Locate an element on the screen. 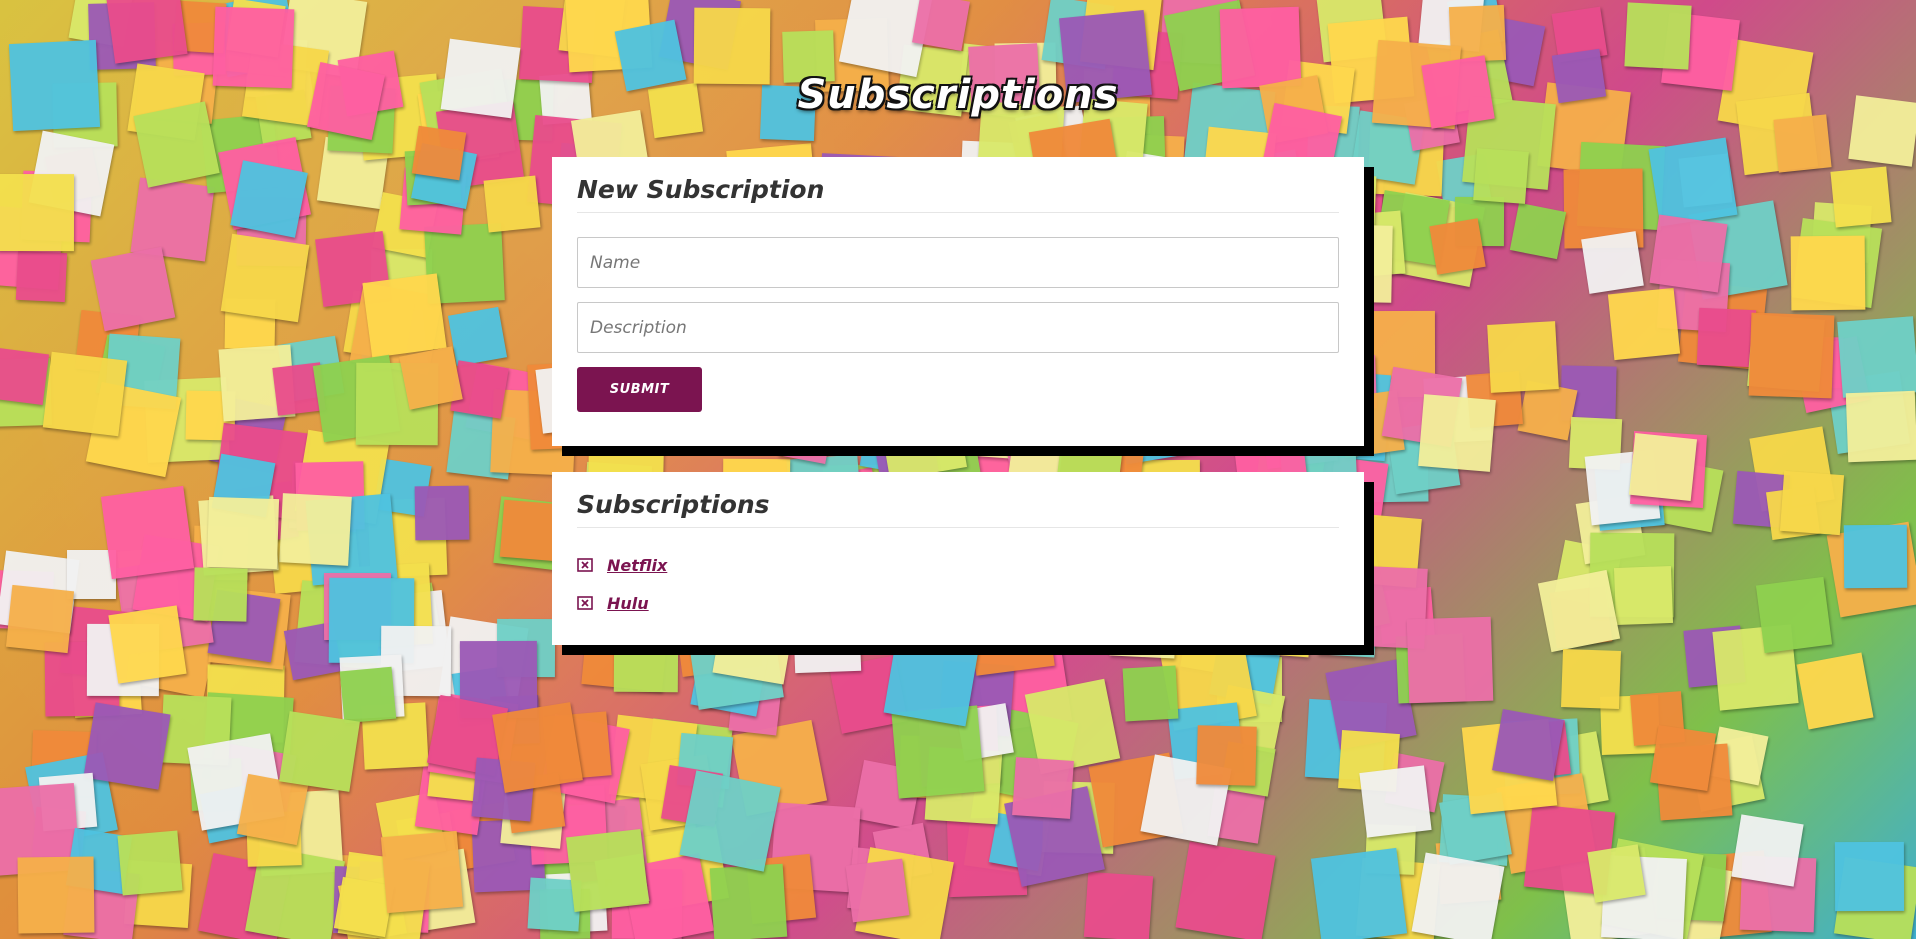 This screenshot has height=939, width=1916. new-subscription-card: New Subscription SUBMIT is located at coordinates (958, 301).